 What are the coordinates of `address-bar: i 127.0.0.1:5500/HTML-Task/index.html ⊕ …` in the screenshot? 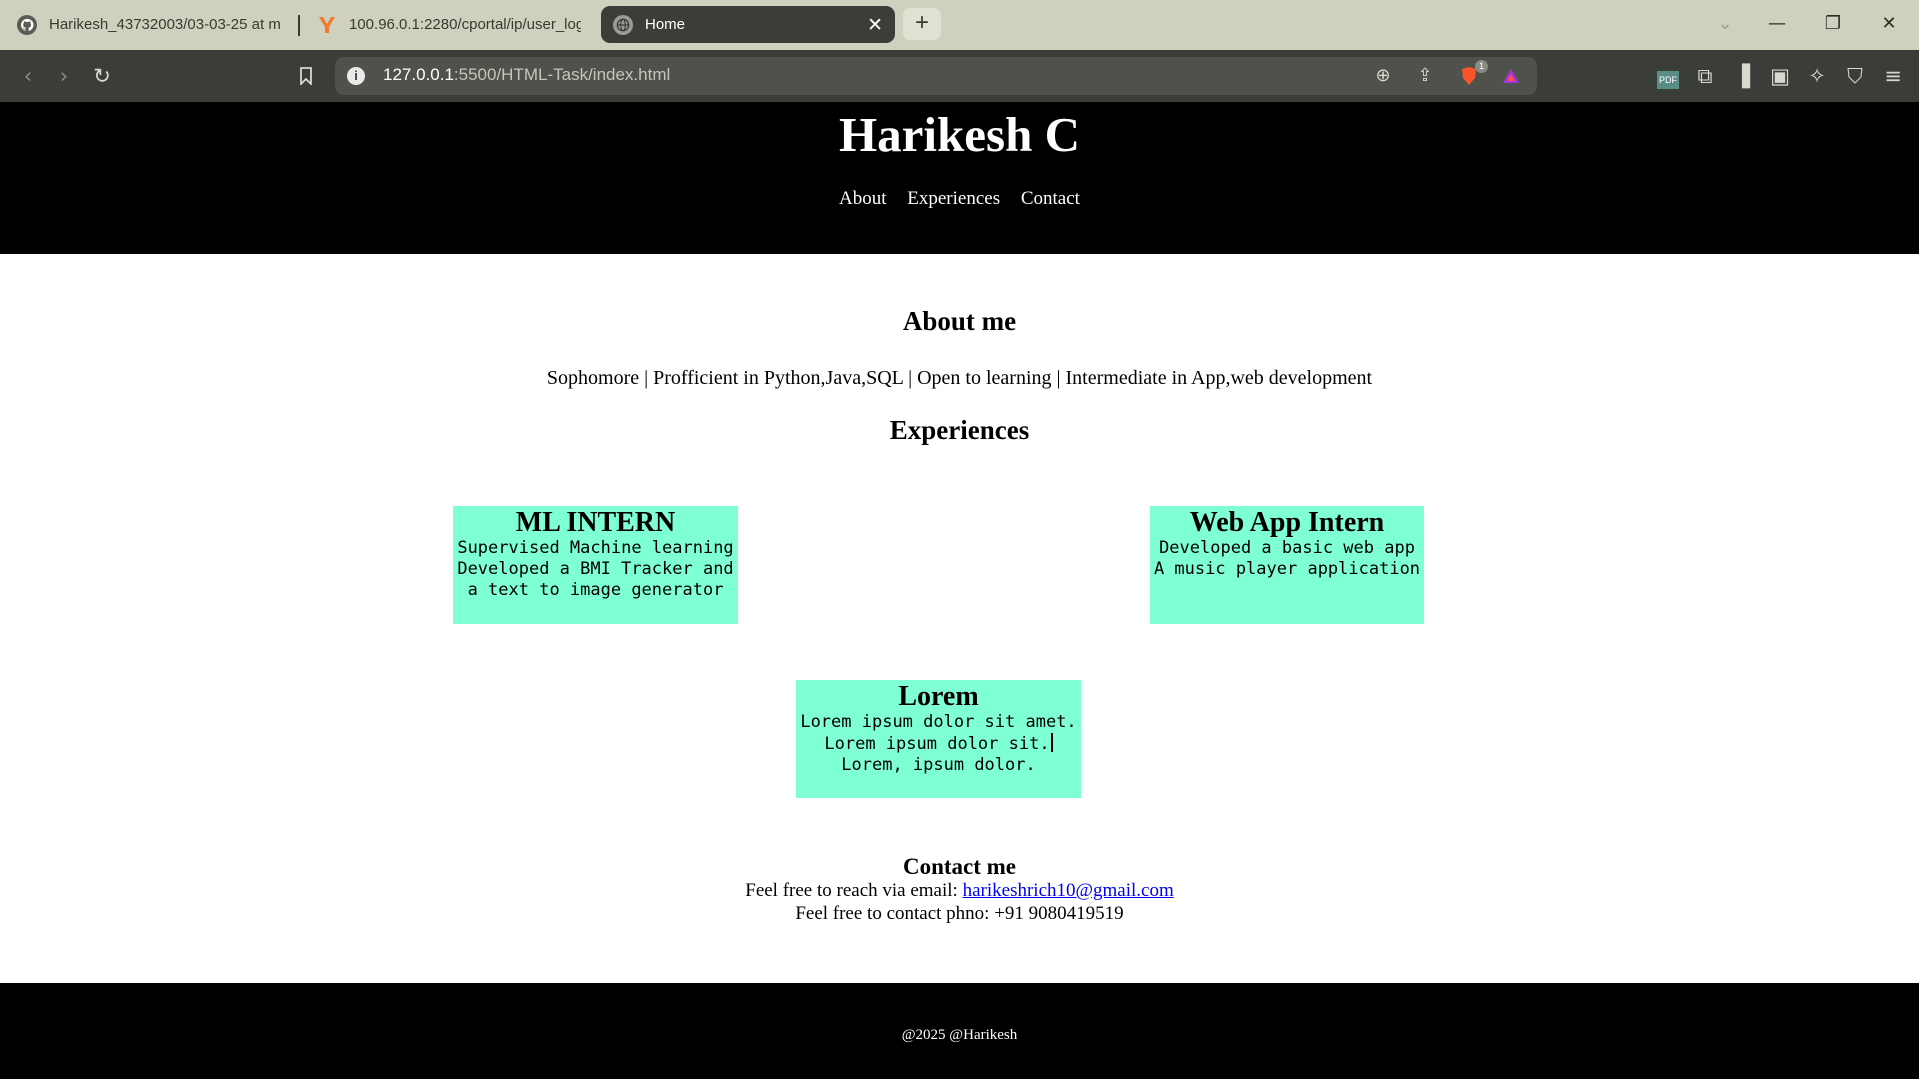 It's located at (936, 76).